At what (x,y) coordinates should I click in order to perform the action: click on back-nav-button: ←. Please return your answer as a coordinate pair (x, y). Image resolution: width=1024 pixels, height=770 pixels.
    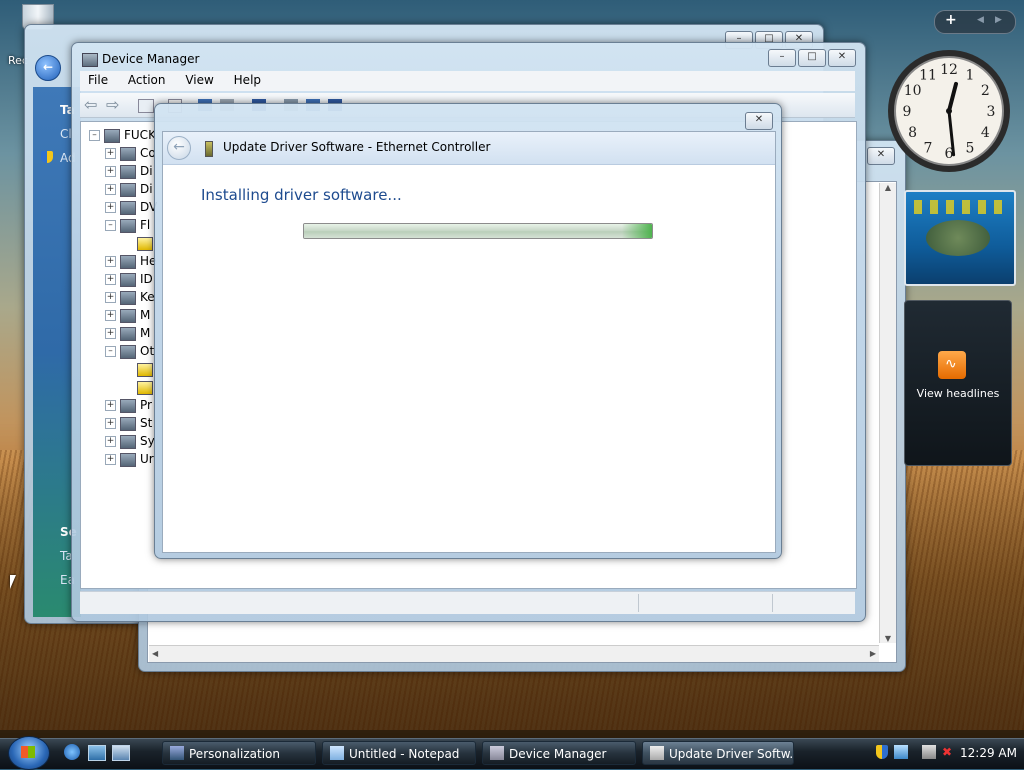
    Looking at the image, I should click on (48, 68).